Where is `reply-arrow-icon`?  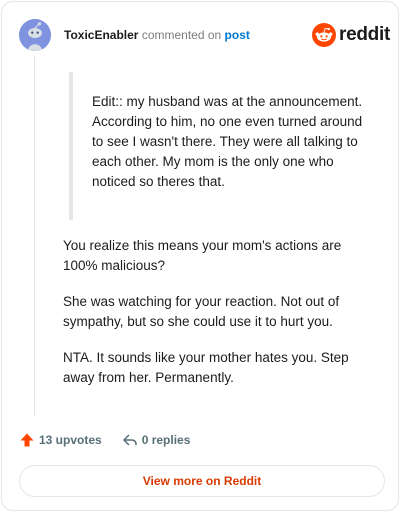 reply-arrow-icon is located at coordinates (129, 440).